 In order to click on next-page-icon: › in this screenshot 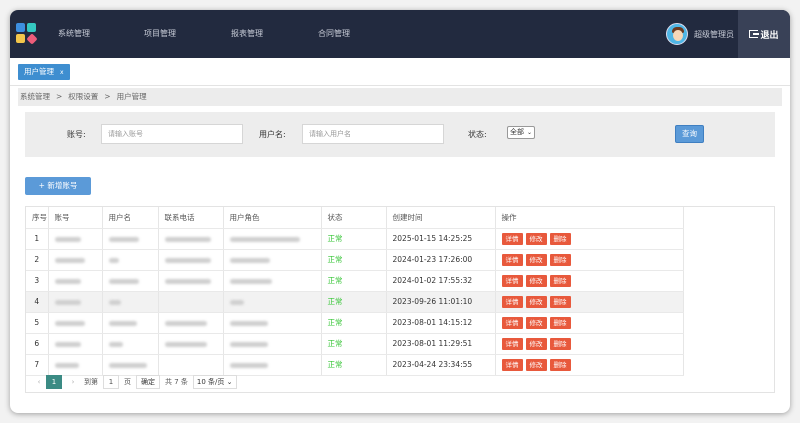, I will do `click(73, 382)`.